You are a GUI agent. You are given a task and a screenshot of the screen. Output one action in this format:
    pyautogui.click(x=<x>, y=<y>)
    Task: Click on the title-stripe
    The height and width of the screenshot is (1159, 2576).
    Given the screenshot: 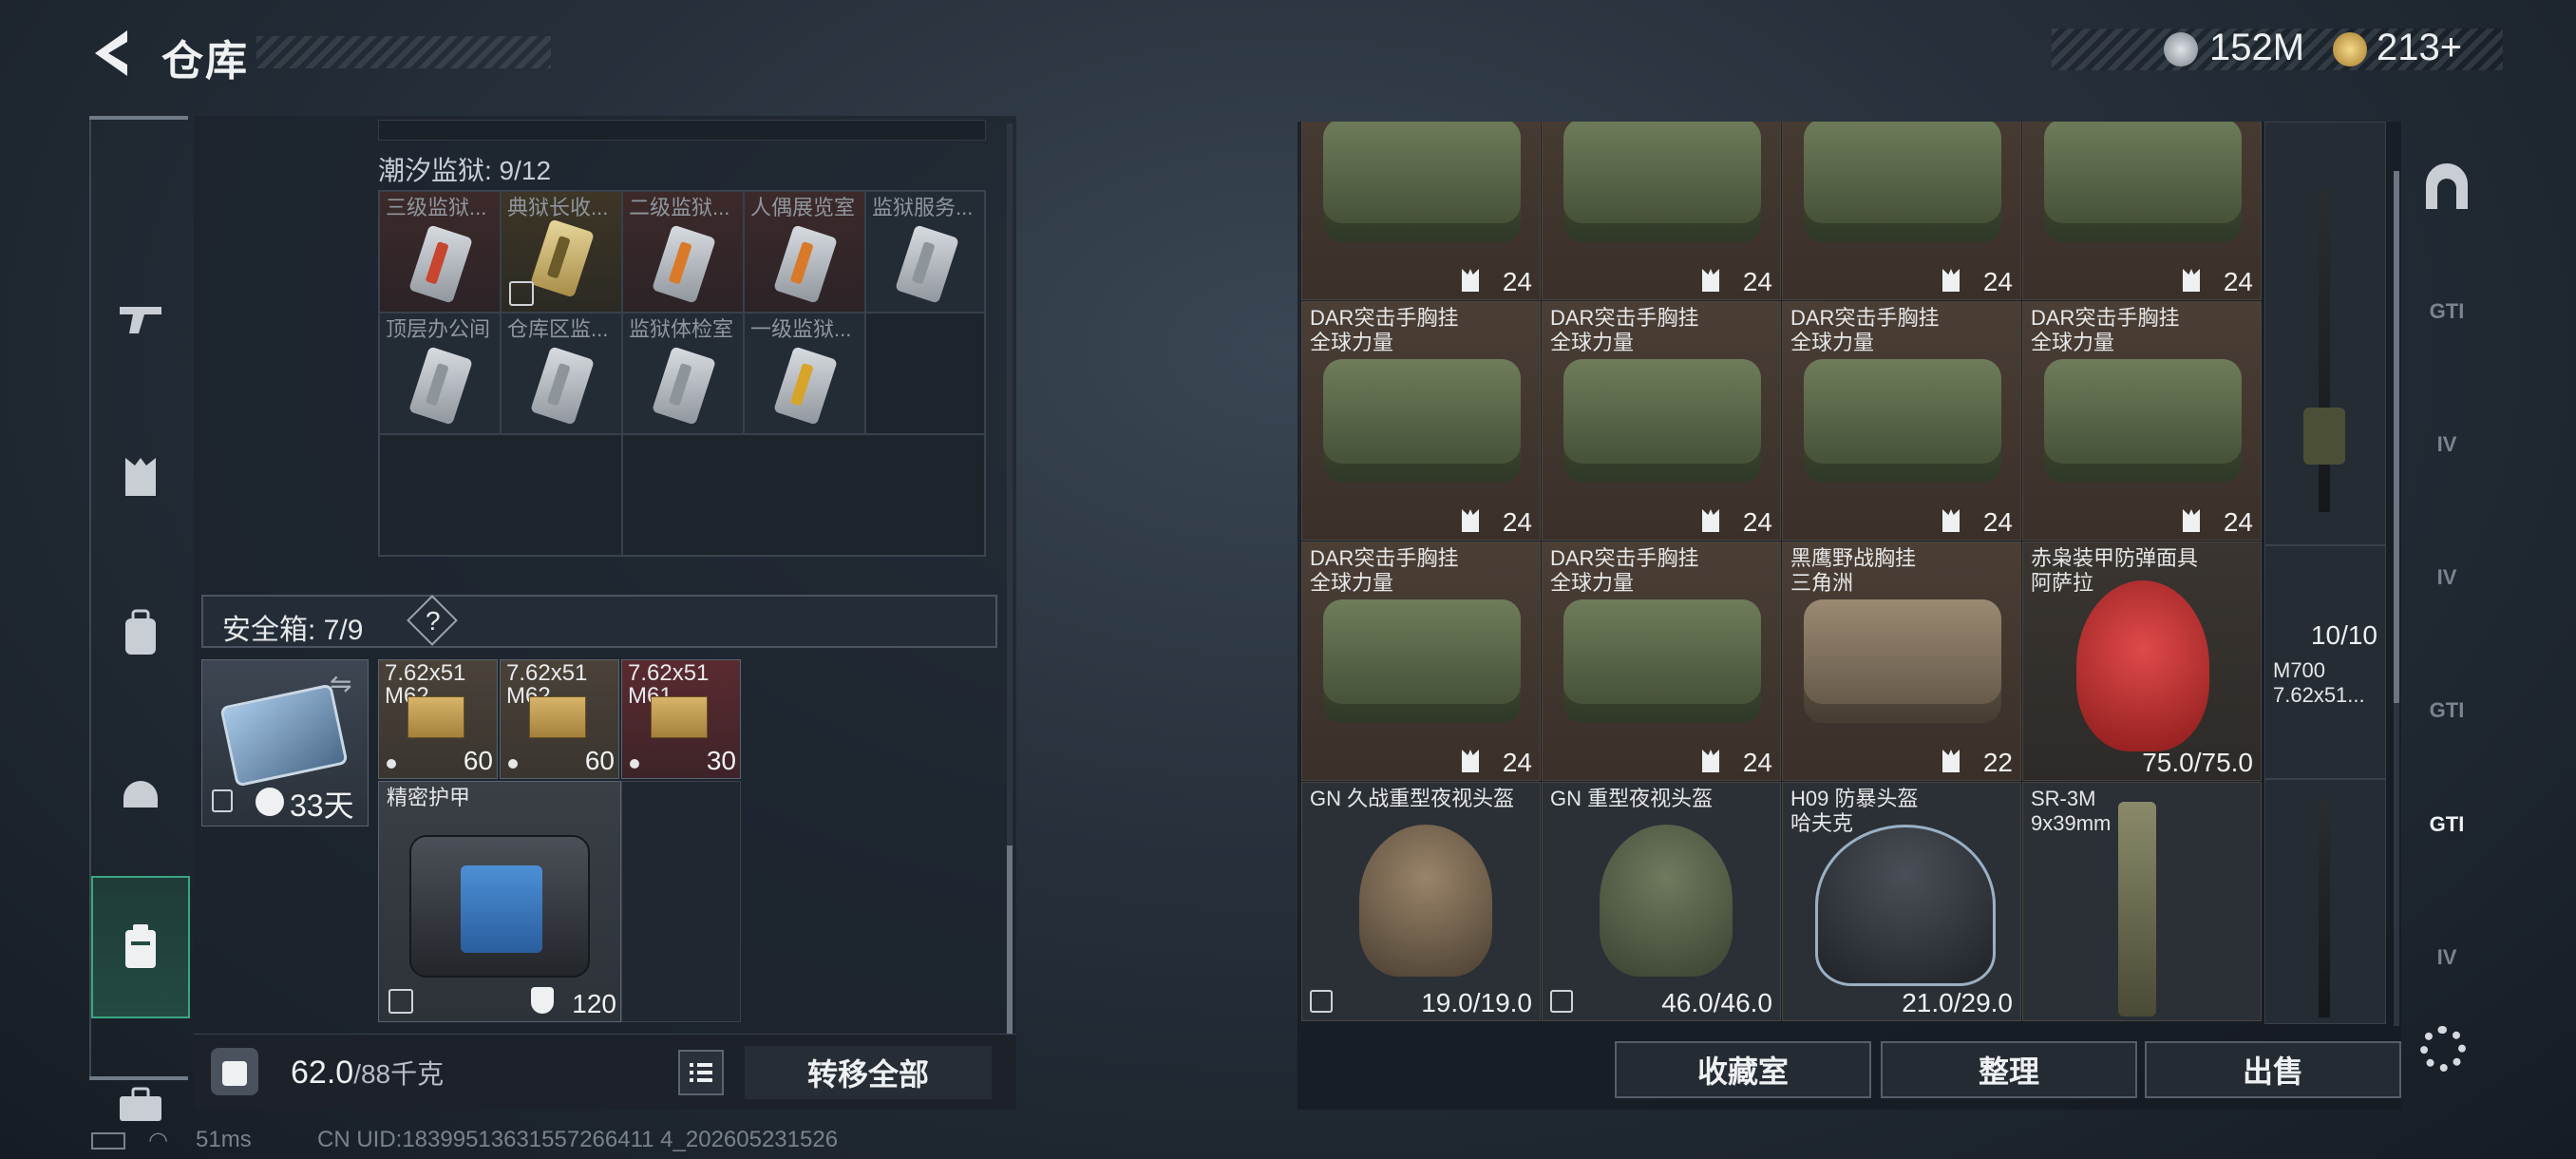 What is the action you would take?
    pyautogui.click(x=403, y=52)
    